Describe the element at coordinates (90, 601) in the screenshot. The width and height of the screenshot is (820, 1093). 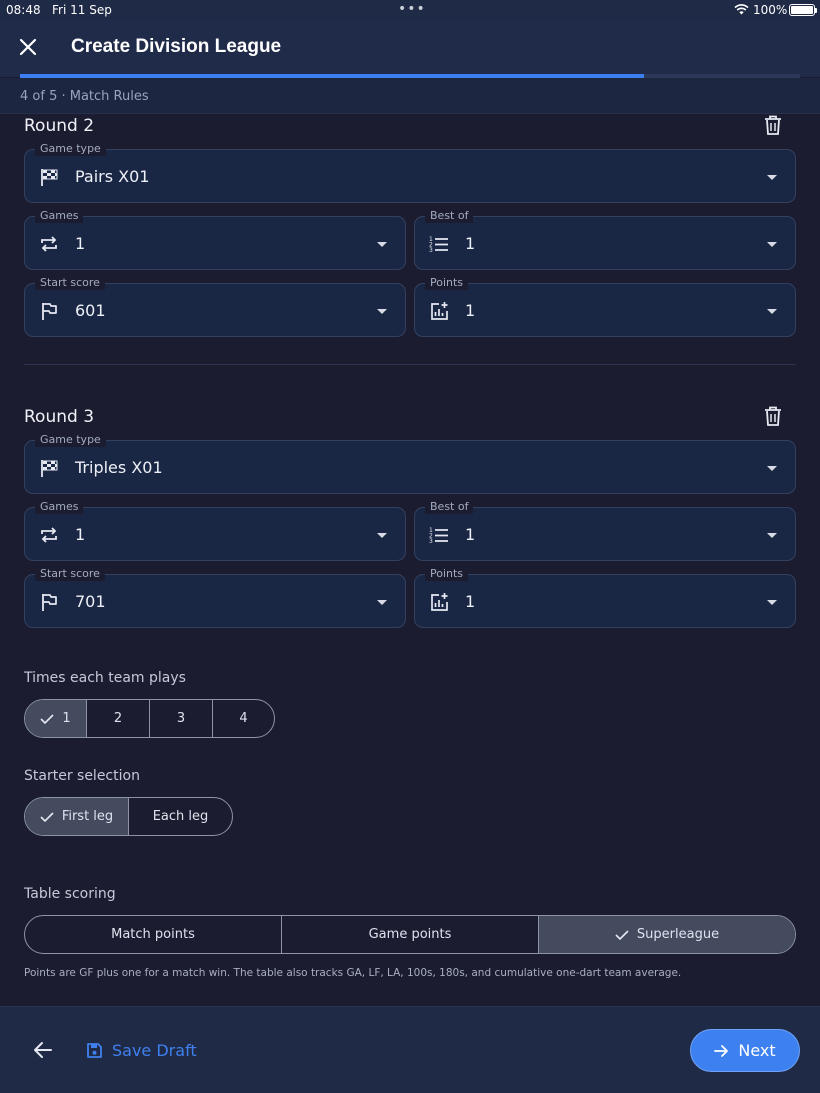
I see `field-value: 701` at that location.